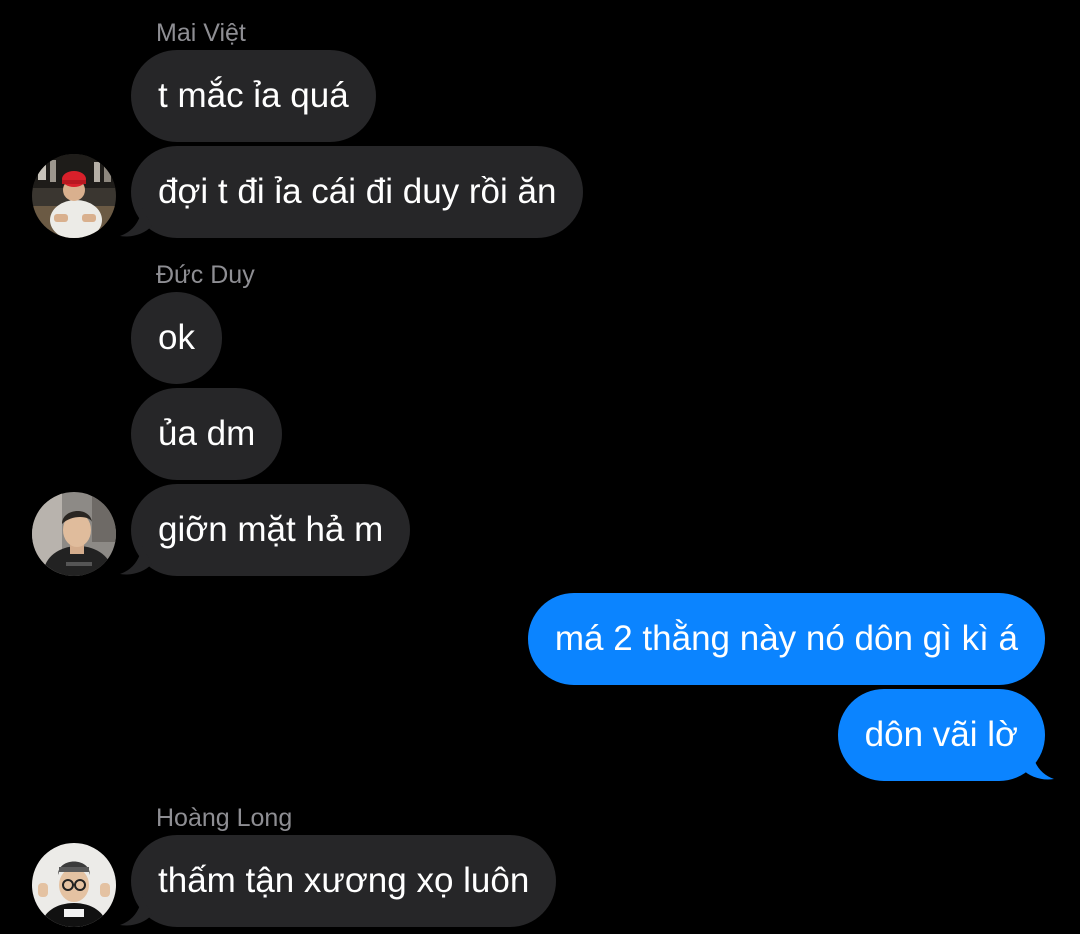 The height and width of the screenshot is (934, 1080). What do you see at coordinates (224, 818) in the screenshot?
I see `sender-name: Hoàng Long` at bounding box center [224, 818].